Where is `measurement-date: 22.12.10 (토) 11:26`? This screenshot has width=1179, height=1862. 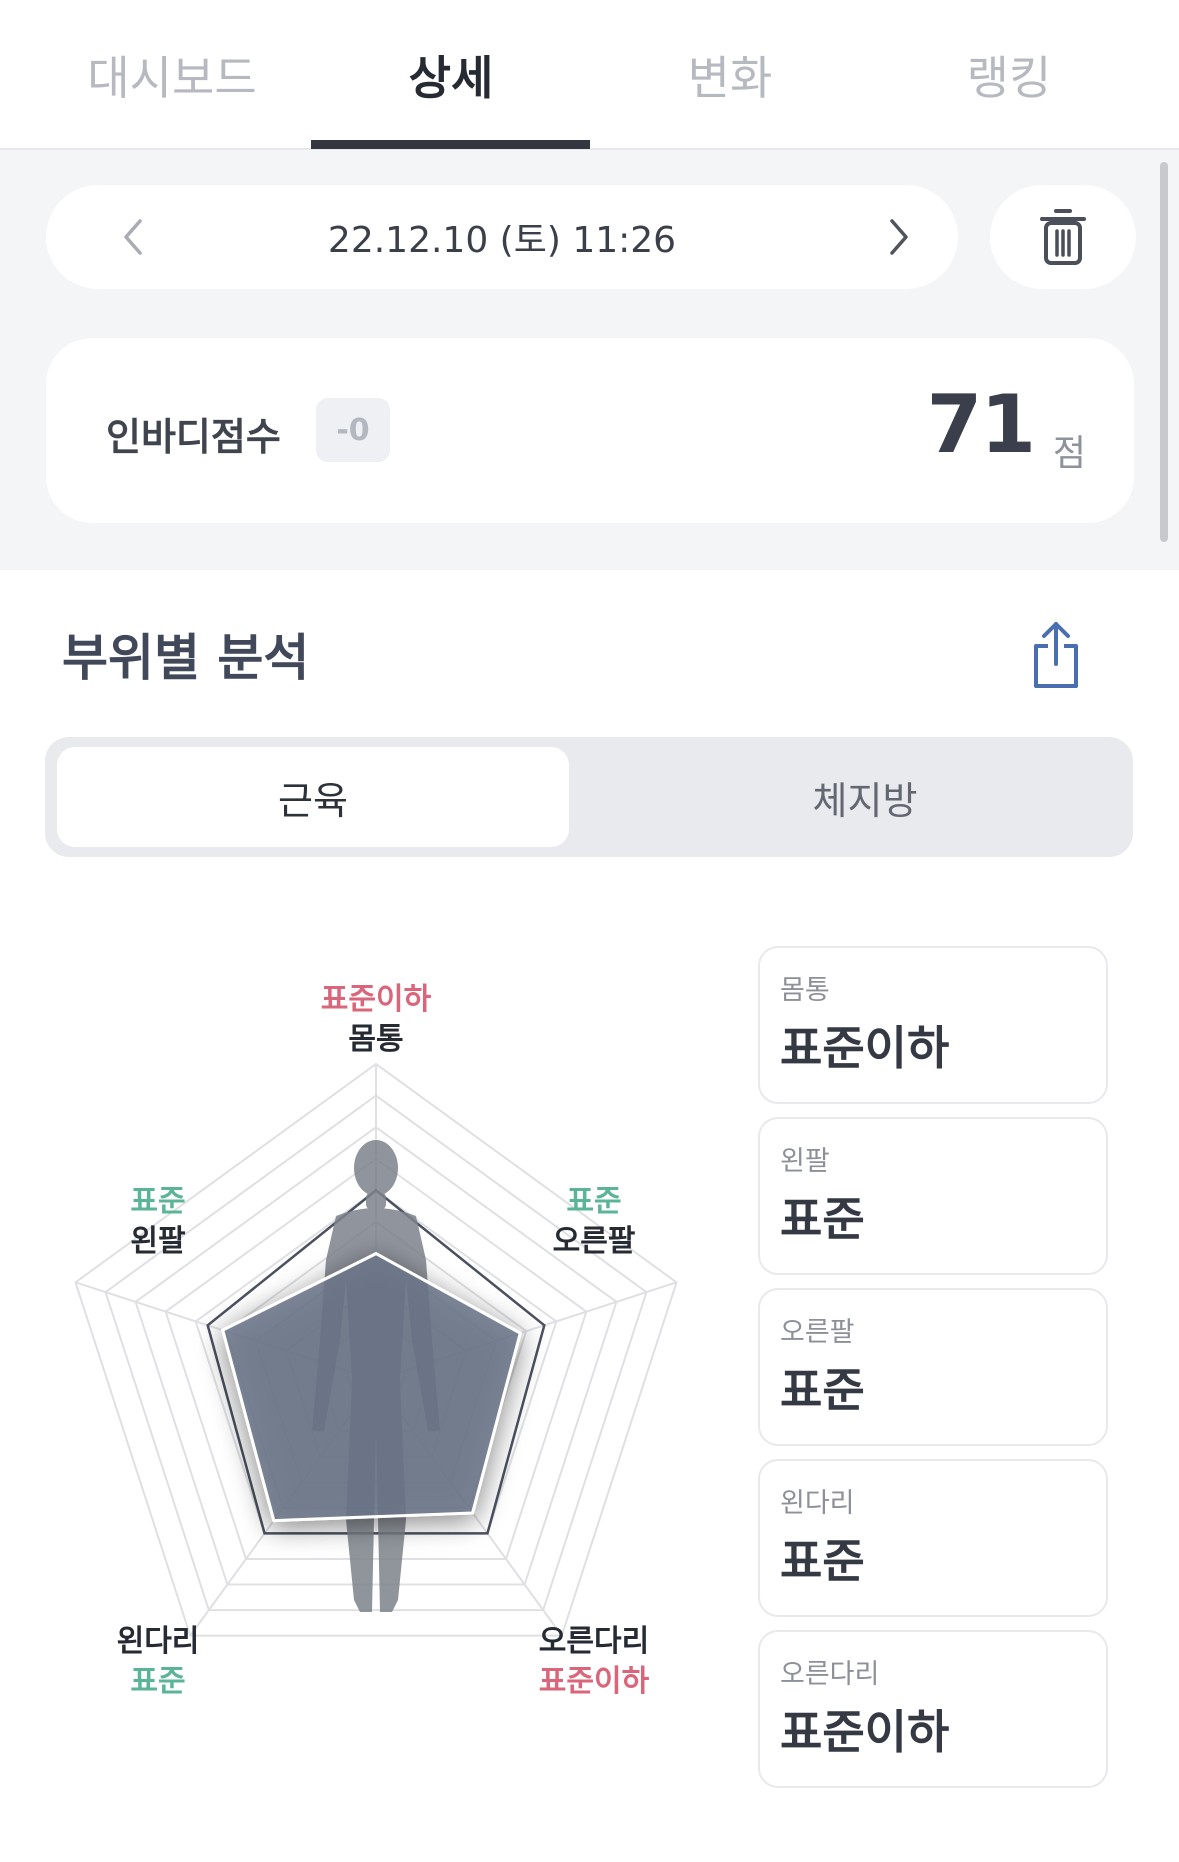 measurement-date: 22.12.10 (토) 11:26 is located at coordinates (502, 240).